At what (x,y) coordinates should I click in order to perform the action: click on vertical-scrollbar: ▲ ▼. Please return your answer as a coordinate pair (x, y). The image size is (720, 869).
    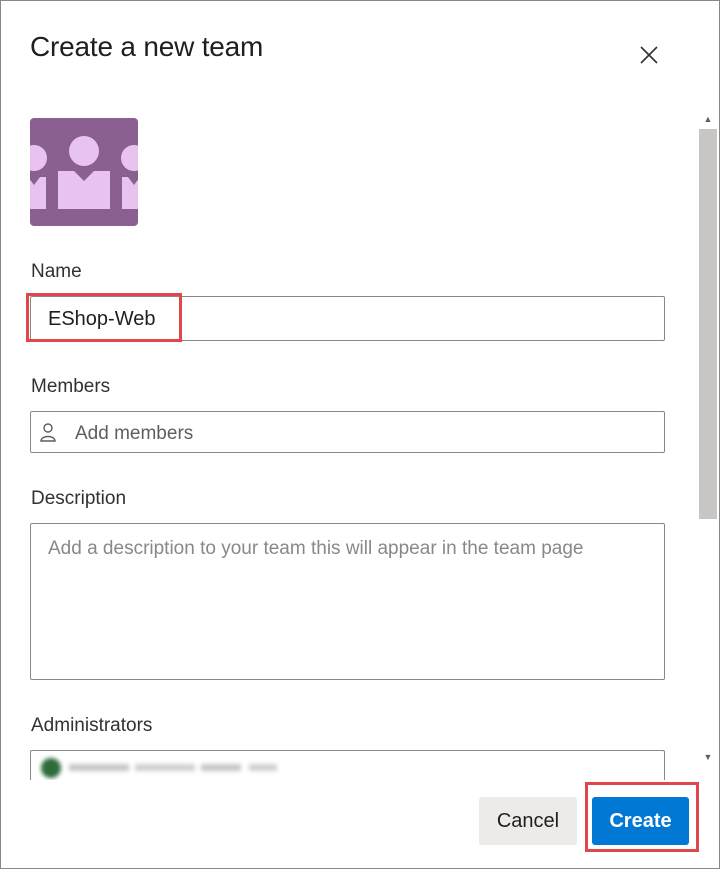
    Looking at the image, I should click on (708, 439).